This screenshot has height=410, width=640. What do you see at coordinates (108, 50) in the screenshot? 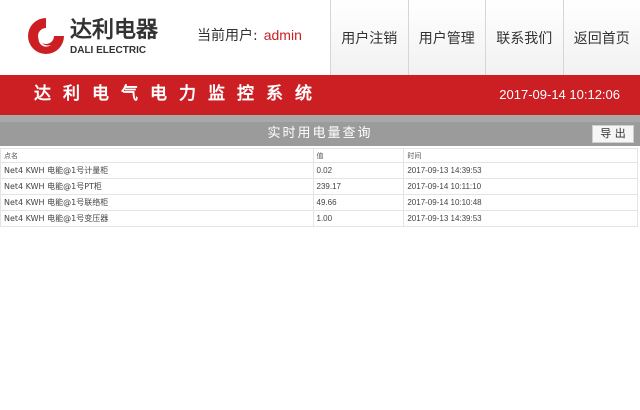
I see `logo-text-en: DALI ELECTRIC` at bounding box center [108, 50].